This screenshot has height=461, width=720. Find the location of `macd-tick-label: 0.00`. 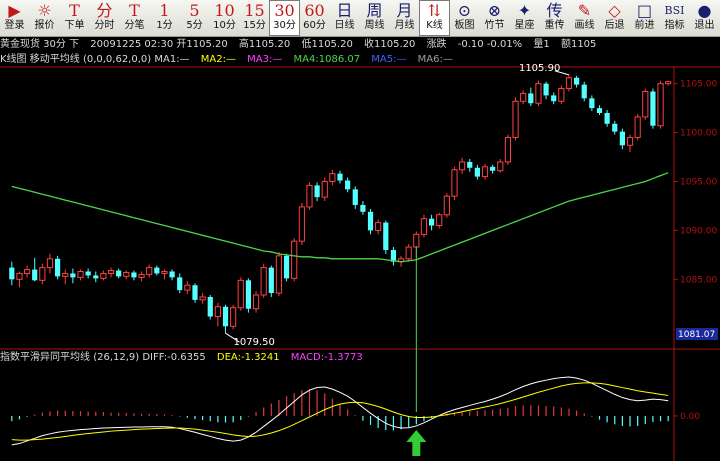

macd-tick-label: 0.00 is located at coordinates (690, 417).